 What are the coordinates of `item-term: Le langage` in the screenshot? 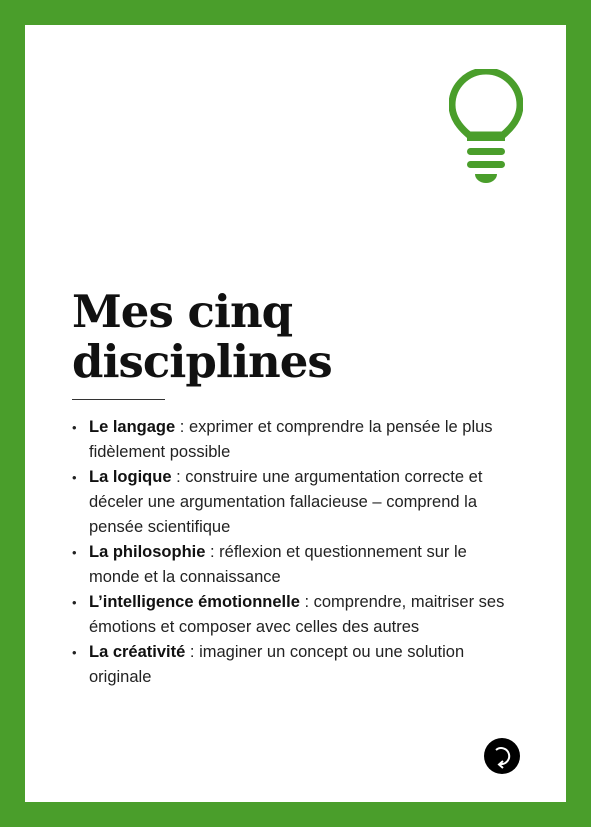 It's located at (132, 427).